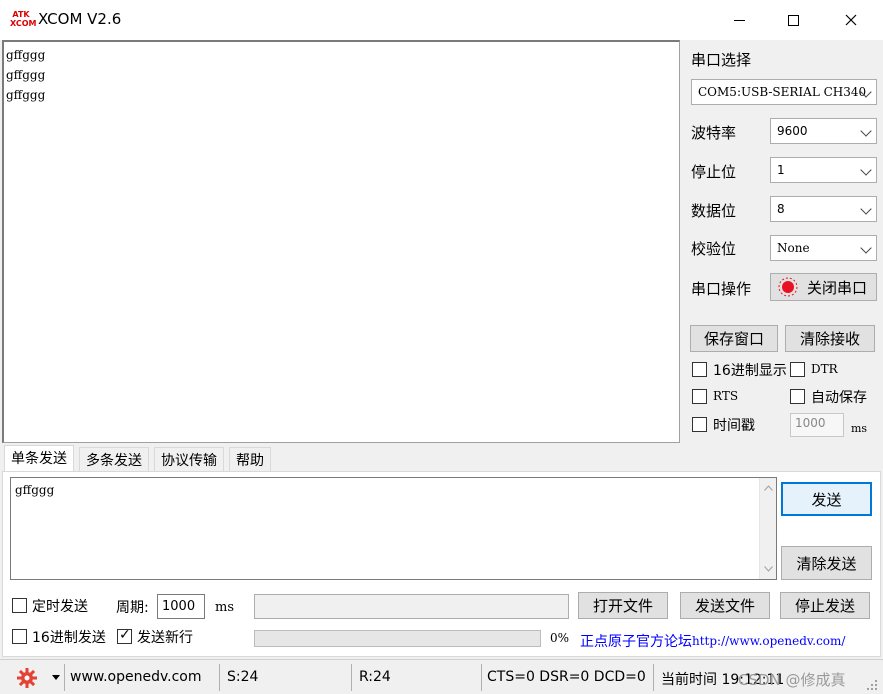  I want to click on rts-label: RTS, so click(726, 396).